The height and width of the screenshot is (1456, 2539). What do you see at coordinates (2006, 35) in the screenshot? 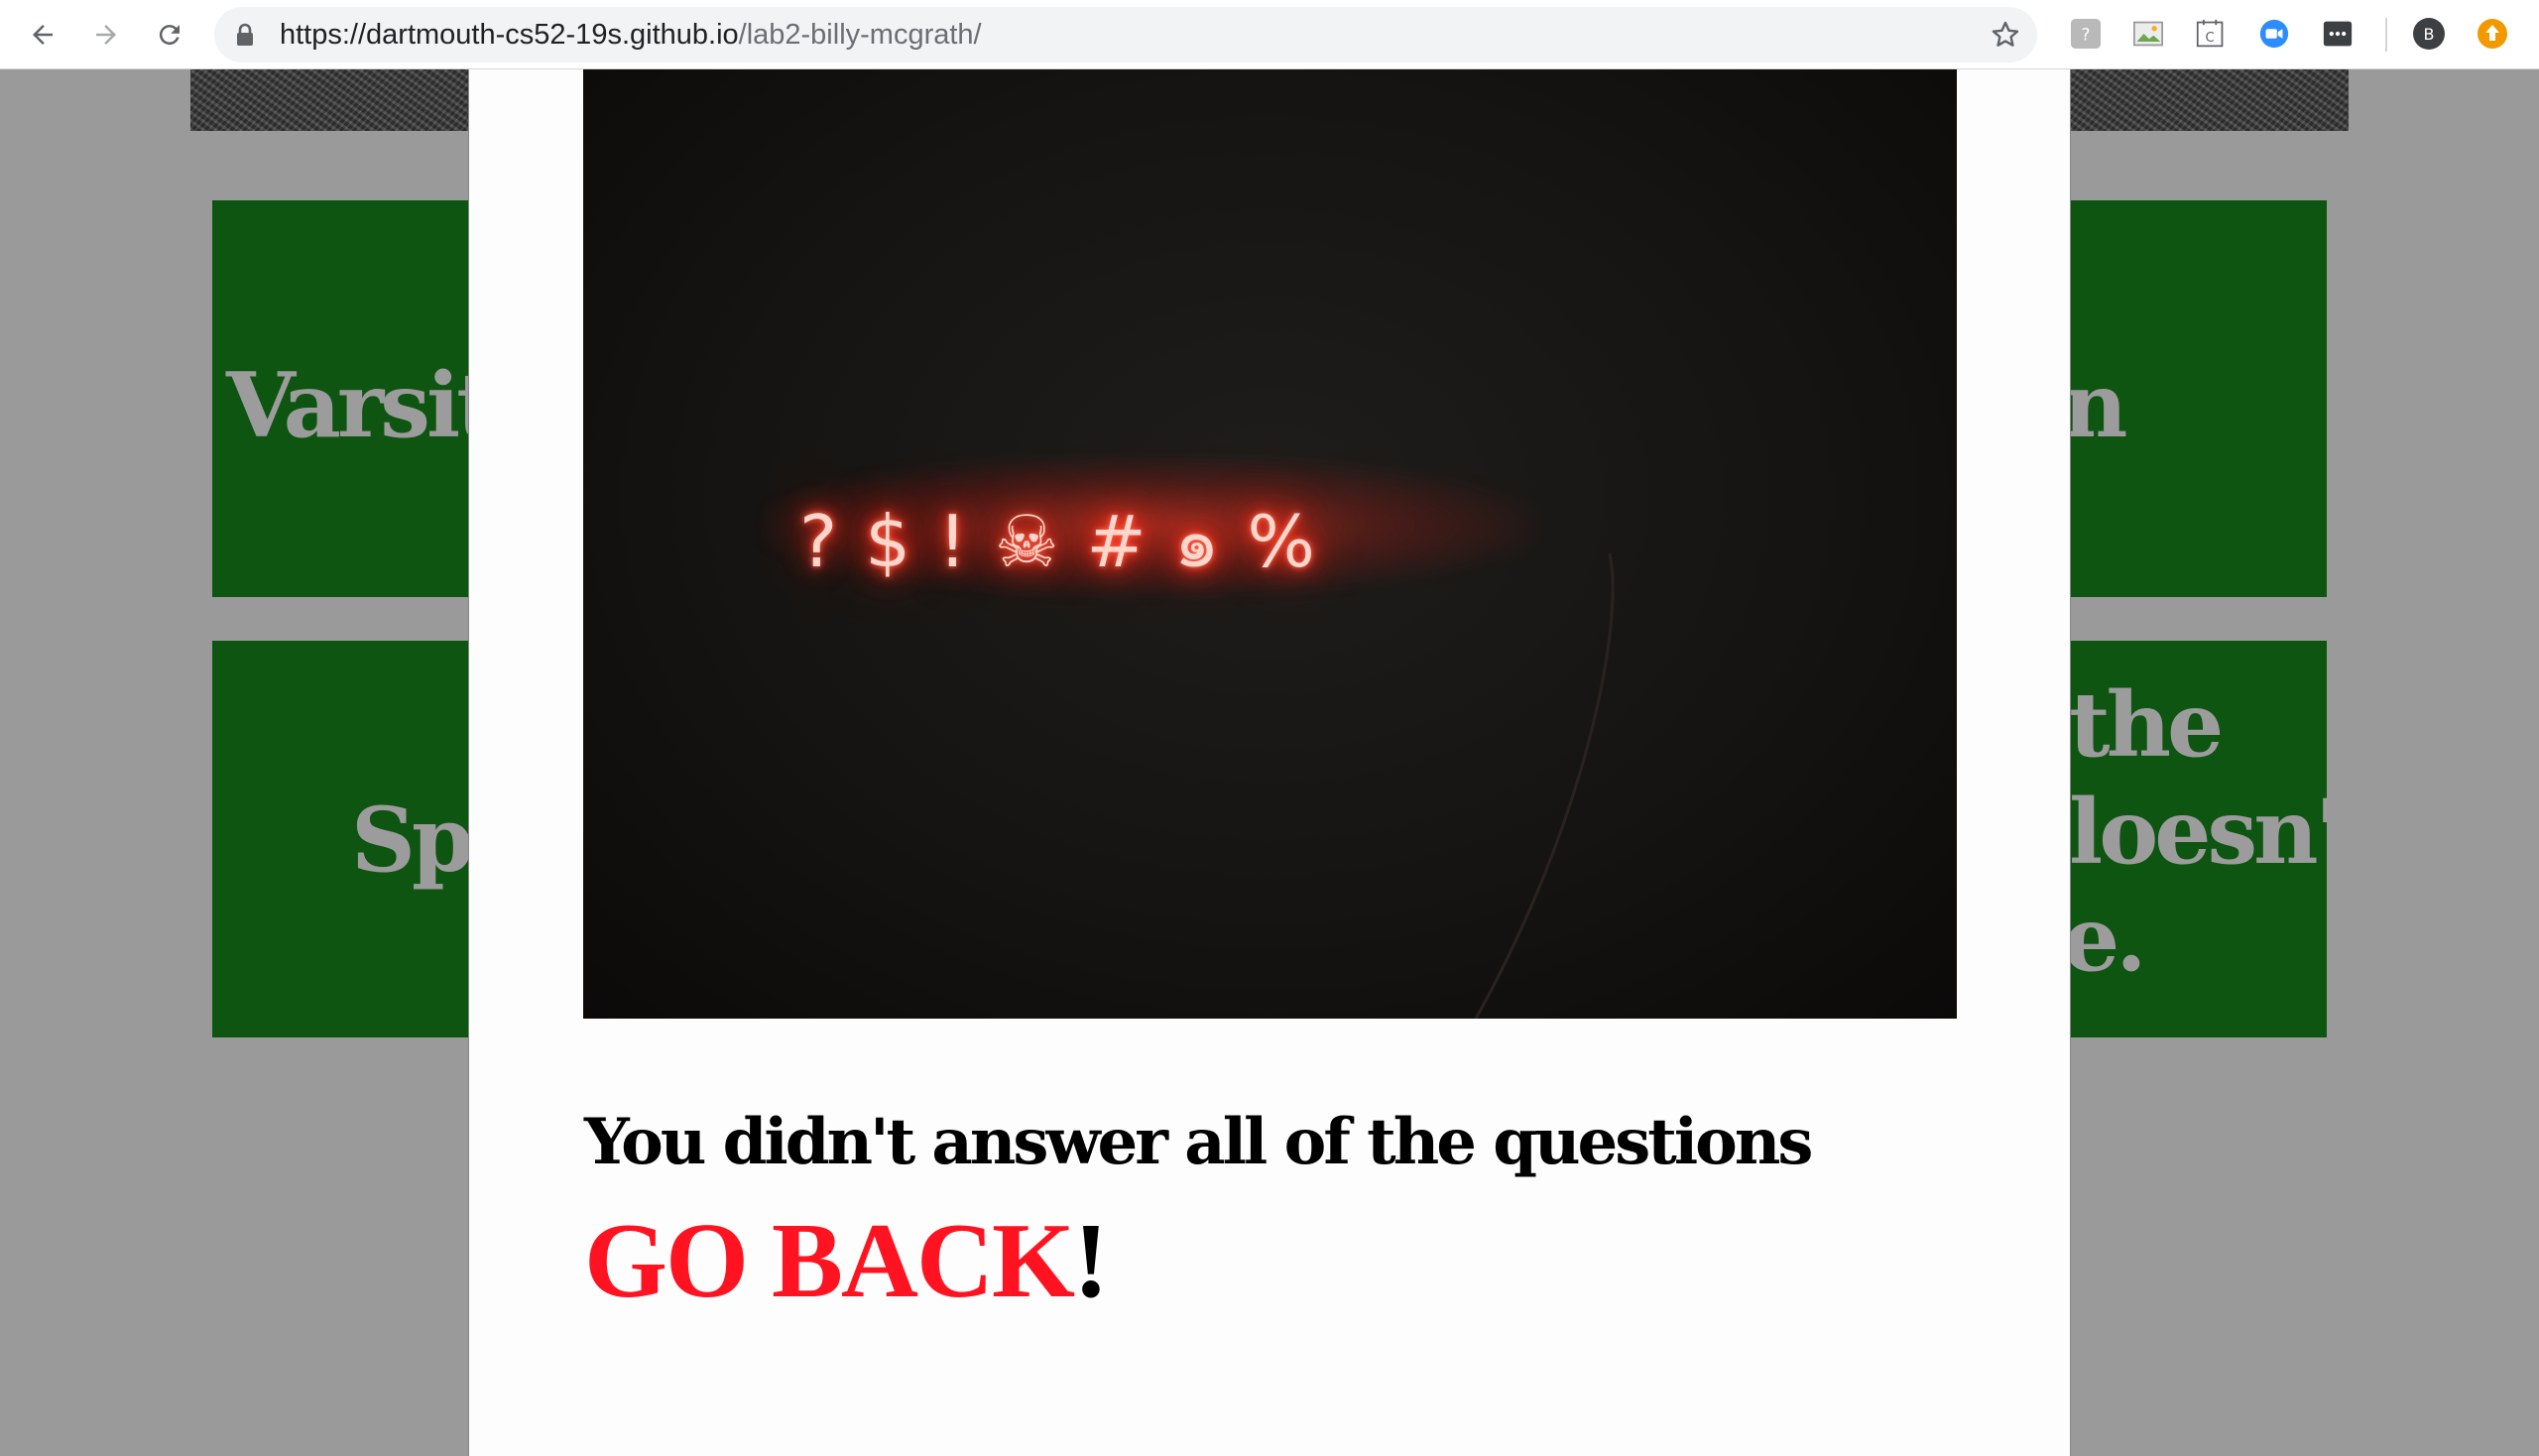
I see `bookmark-star-icon` at bounding box center [2006, 35].